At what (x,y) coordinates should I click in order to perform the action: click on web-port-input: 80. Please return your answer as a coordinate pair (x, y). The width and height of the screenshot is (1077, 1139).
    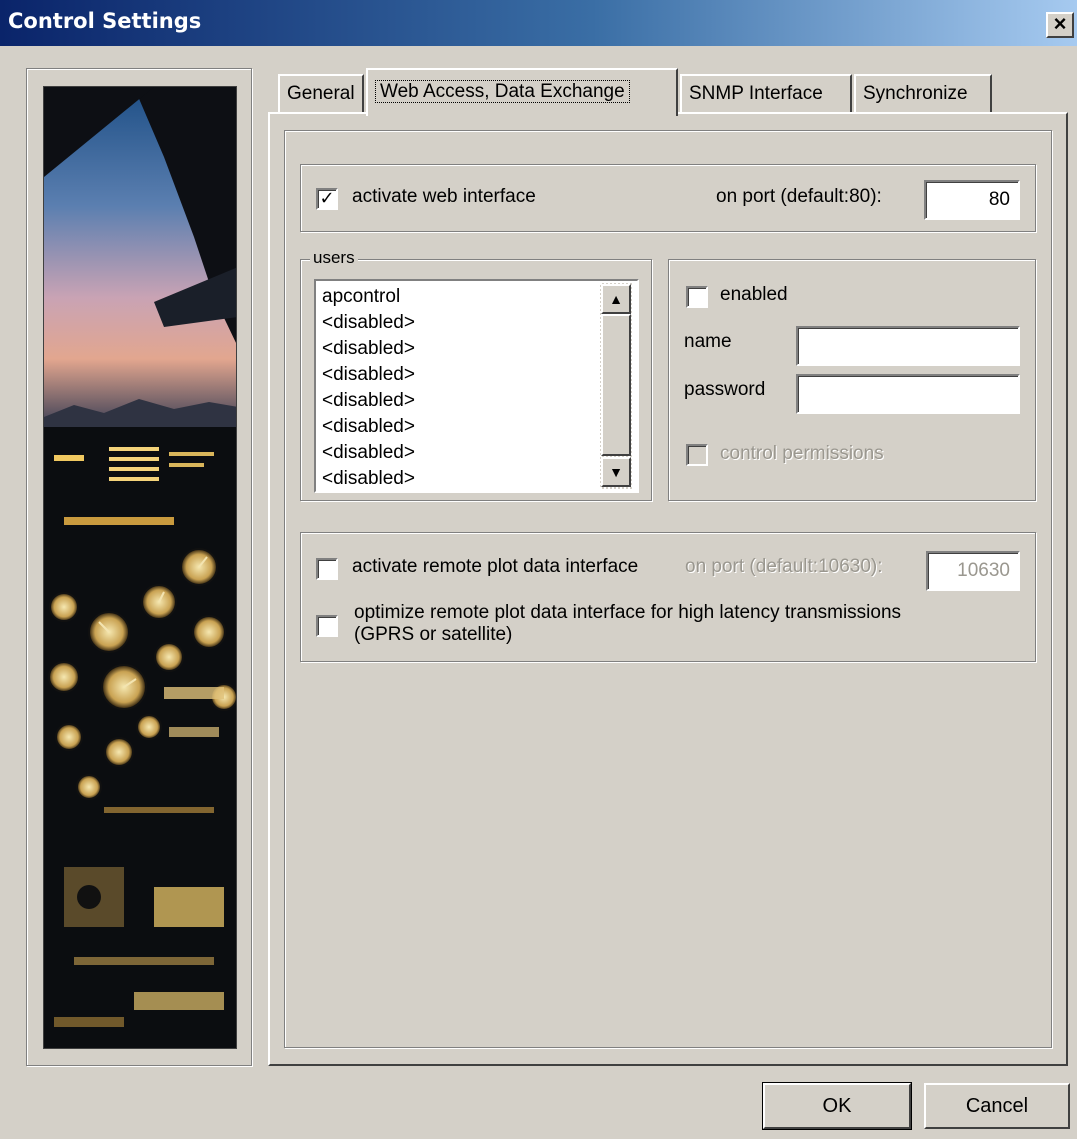
    Looking at the image, I should click on (972, 200).